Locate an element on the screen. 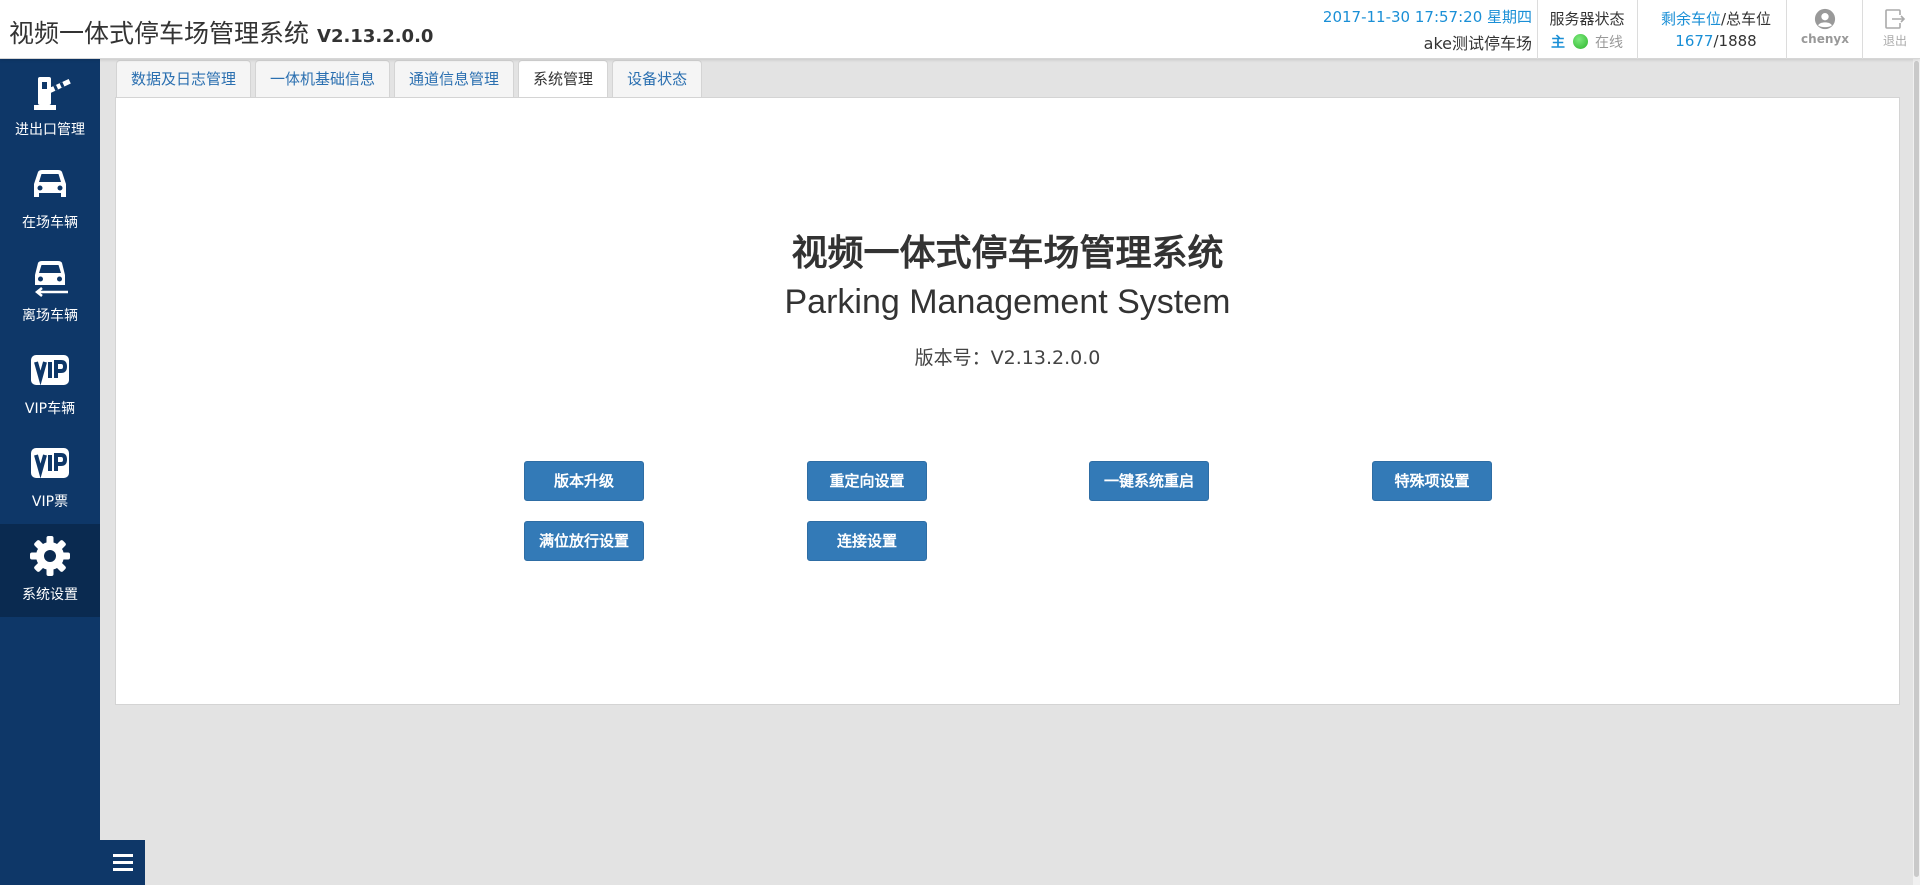 Image resolution: width=1920 pixels, height=885 pixels. total-count: /1888 is located at coordinates (1735, 41).